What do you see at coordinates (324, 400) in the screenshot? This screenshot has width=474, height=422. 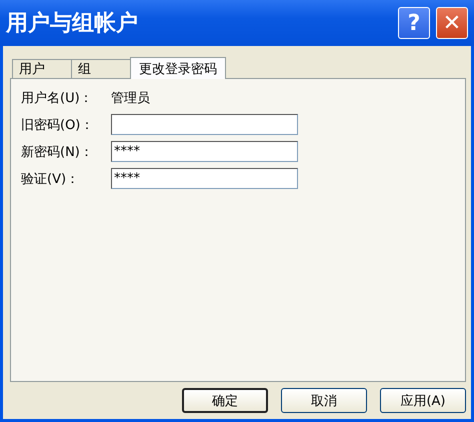 I see `dialog-button: 取消` at bounding box center [324, 400].